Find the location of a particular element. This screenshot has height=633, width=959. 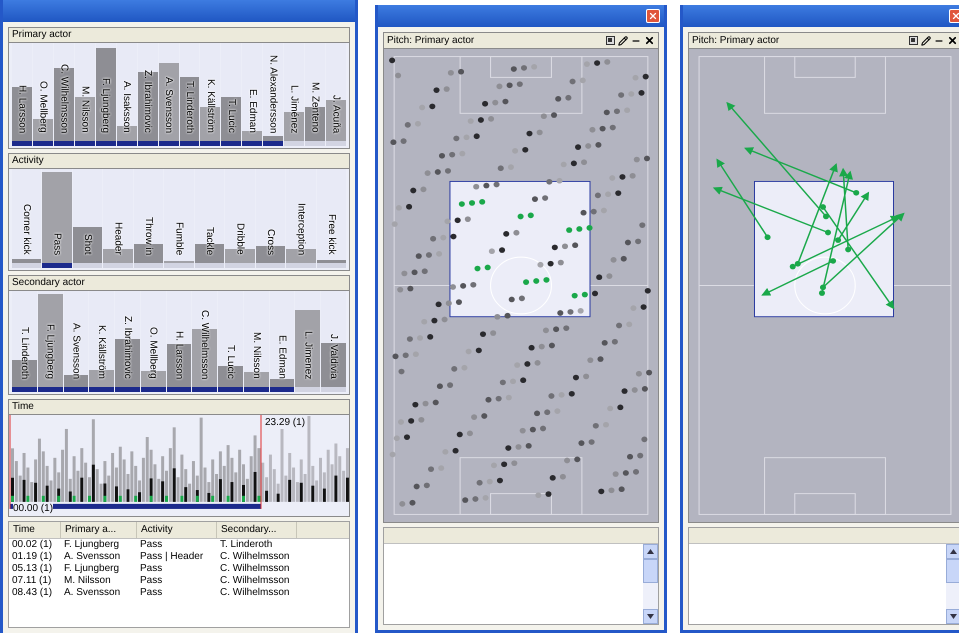

table-cell-text: 05.13 (1) is located at coordinates (32, 569).